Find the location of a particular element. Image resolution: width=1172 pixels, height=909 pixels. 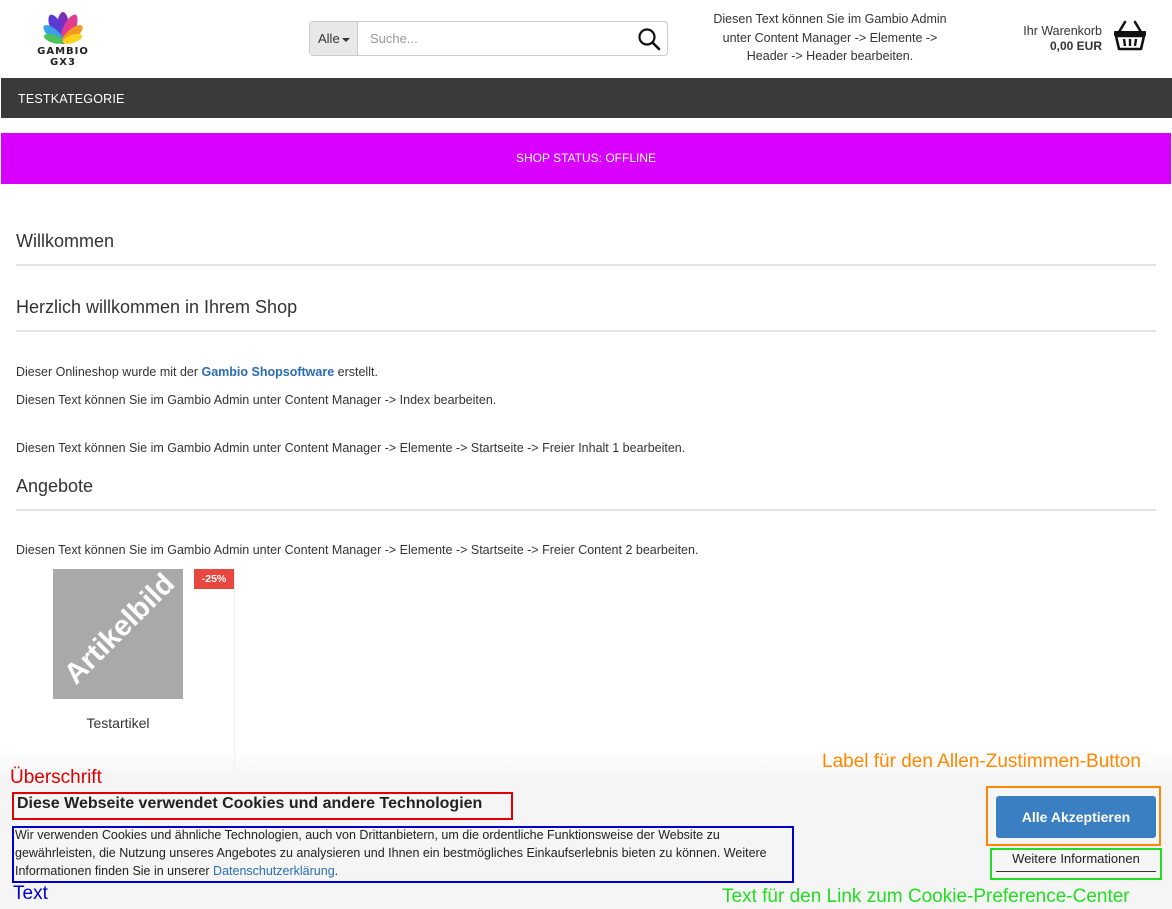

intro-text: Dieser Onlineshop wurde mit der is located at coordinates (109, 372).